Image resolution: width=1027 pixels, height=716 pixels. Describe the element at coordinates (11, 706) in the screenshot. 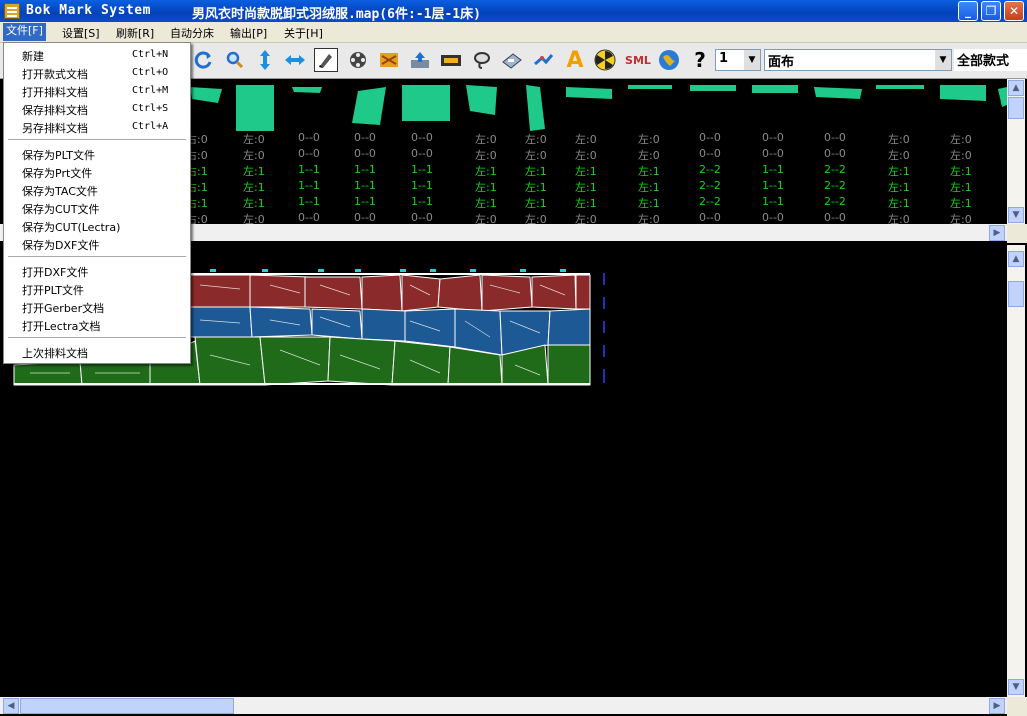

I see `scroll-left-icon: ◀` at that location.